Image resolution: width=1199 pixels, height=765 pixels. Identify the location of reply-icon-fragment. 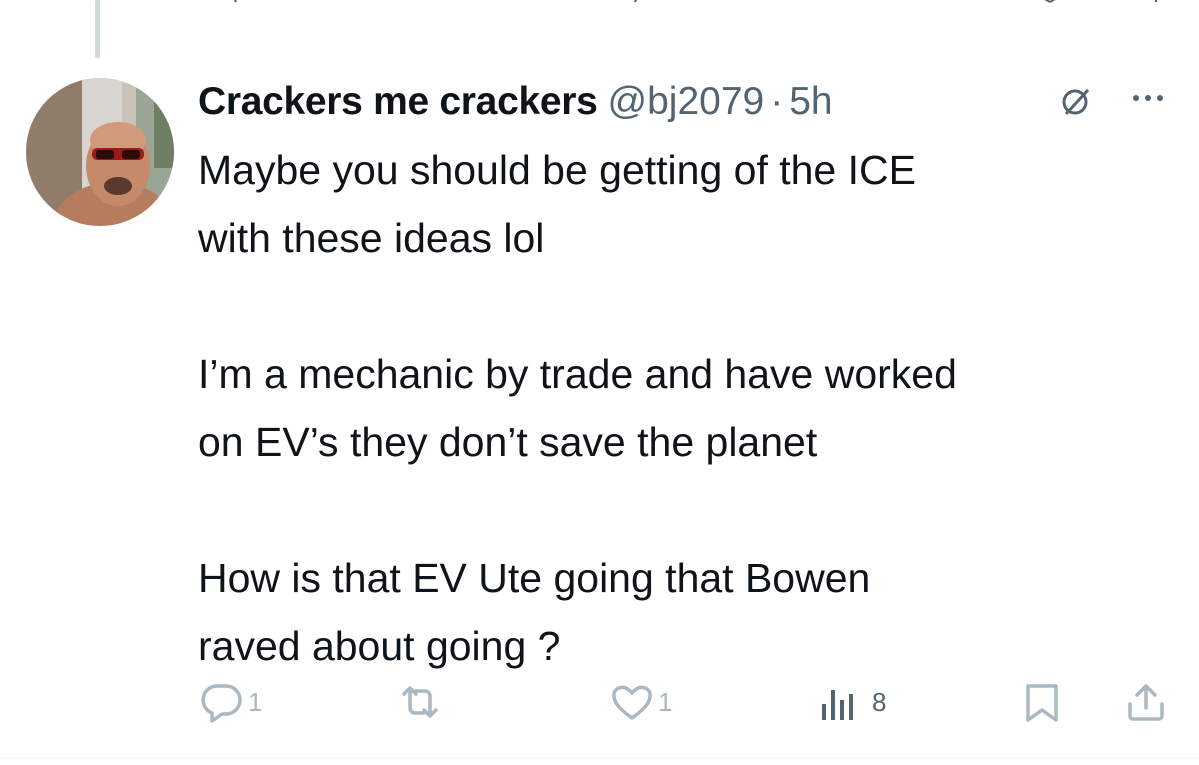
(235, 1).